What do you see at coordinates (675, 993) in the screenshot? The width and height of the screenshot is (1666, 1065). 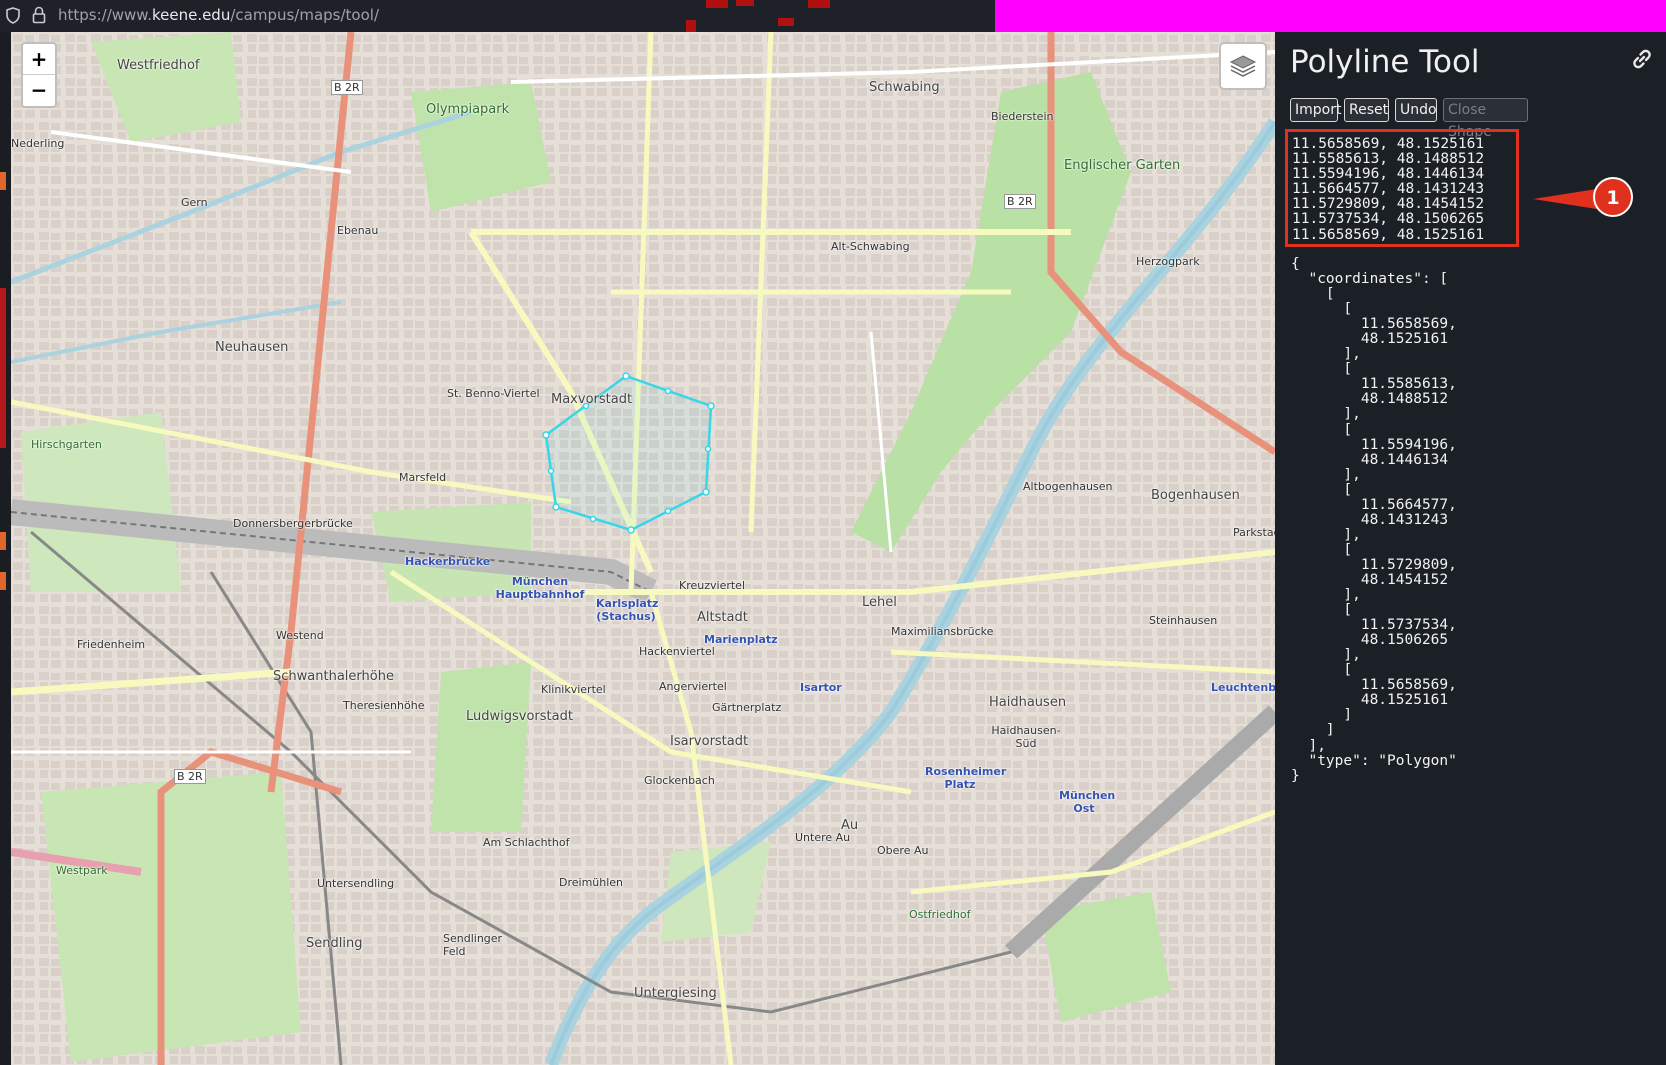 I see `map-label: Untergiesing` at bounding box center [675, 993].